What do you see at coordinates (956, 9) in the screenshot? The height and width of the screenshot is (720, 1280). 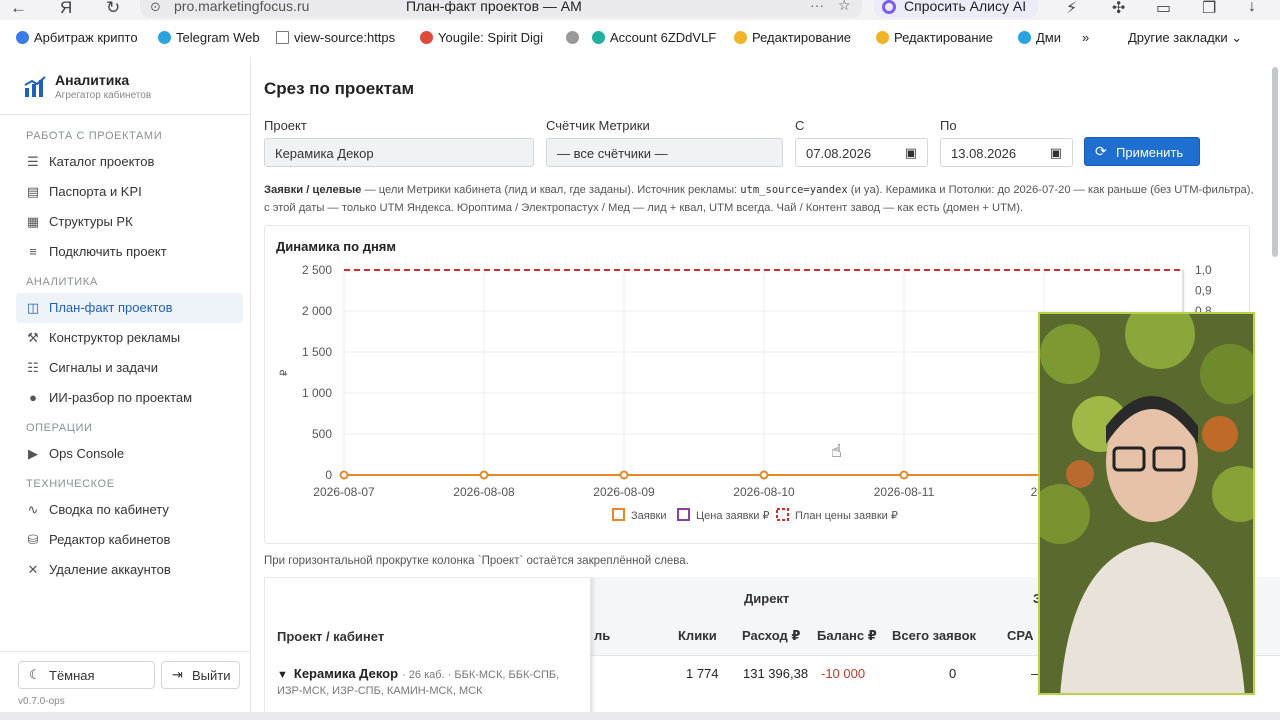 I see `alice-button: Спросить Алису AI` at bounding box center [956, 9].